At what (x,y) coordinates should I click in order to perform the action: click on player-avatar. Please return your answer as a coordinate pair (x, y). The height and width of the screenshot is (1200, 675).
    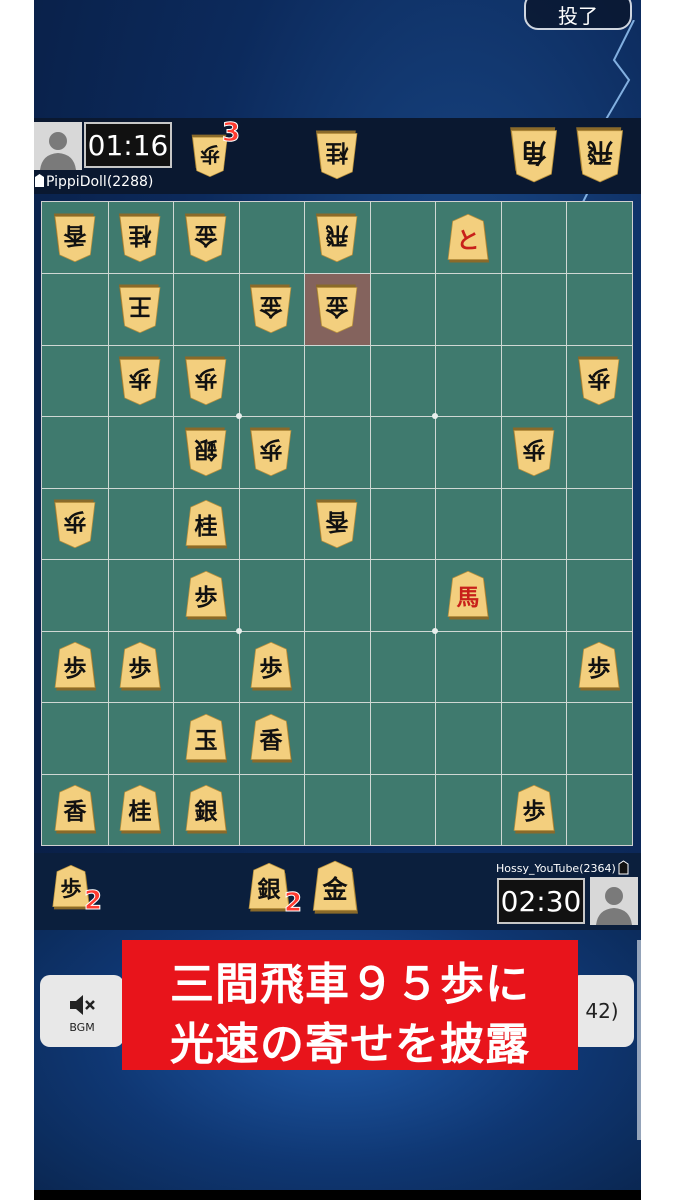
    Looking at the image, I should click on (614, 901).